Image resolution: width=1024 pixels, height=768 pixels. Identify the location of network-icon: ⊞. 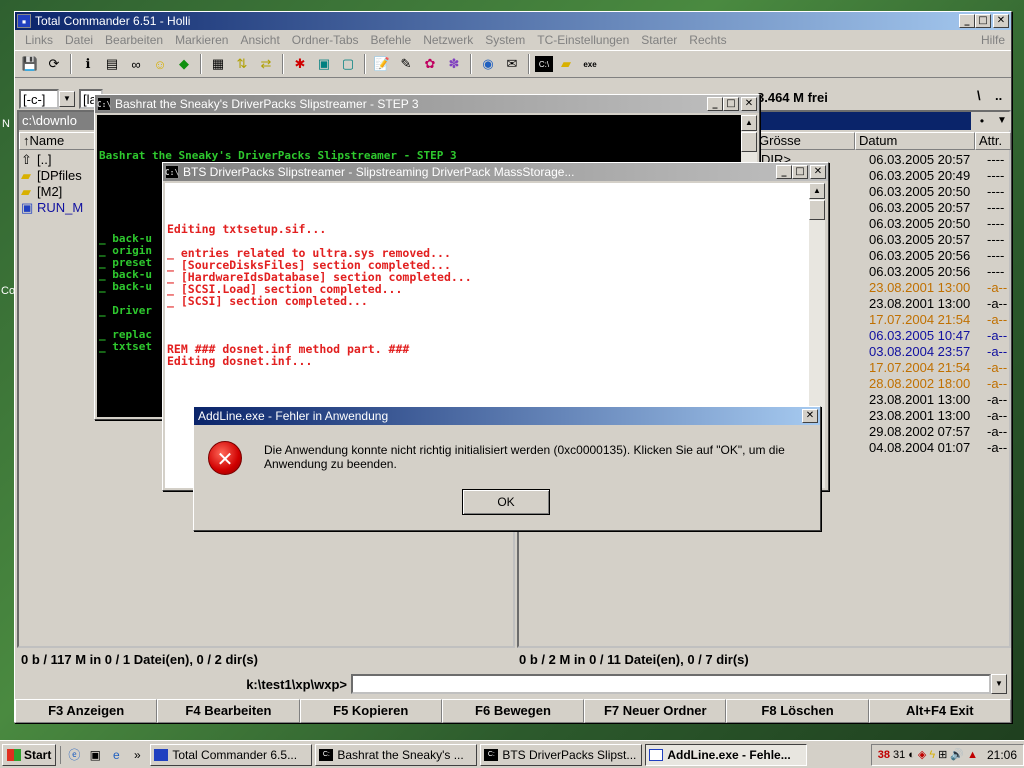
(942, 754).